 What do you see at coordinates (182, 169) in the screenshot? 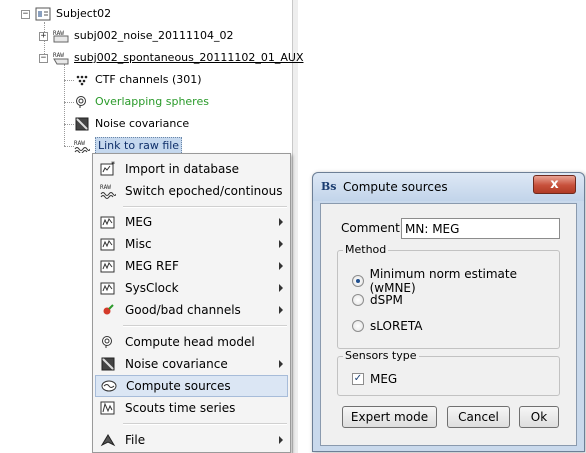
I see `menu-item-label: Import in database` at bounding box center [182, 169].